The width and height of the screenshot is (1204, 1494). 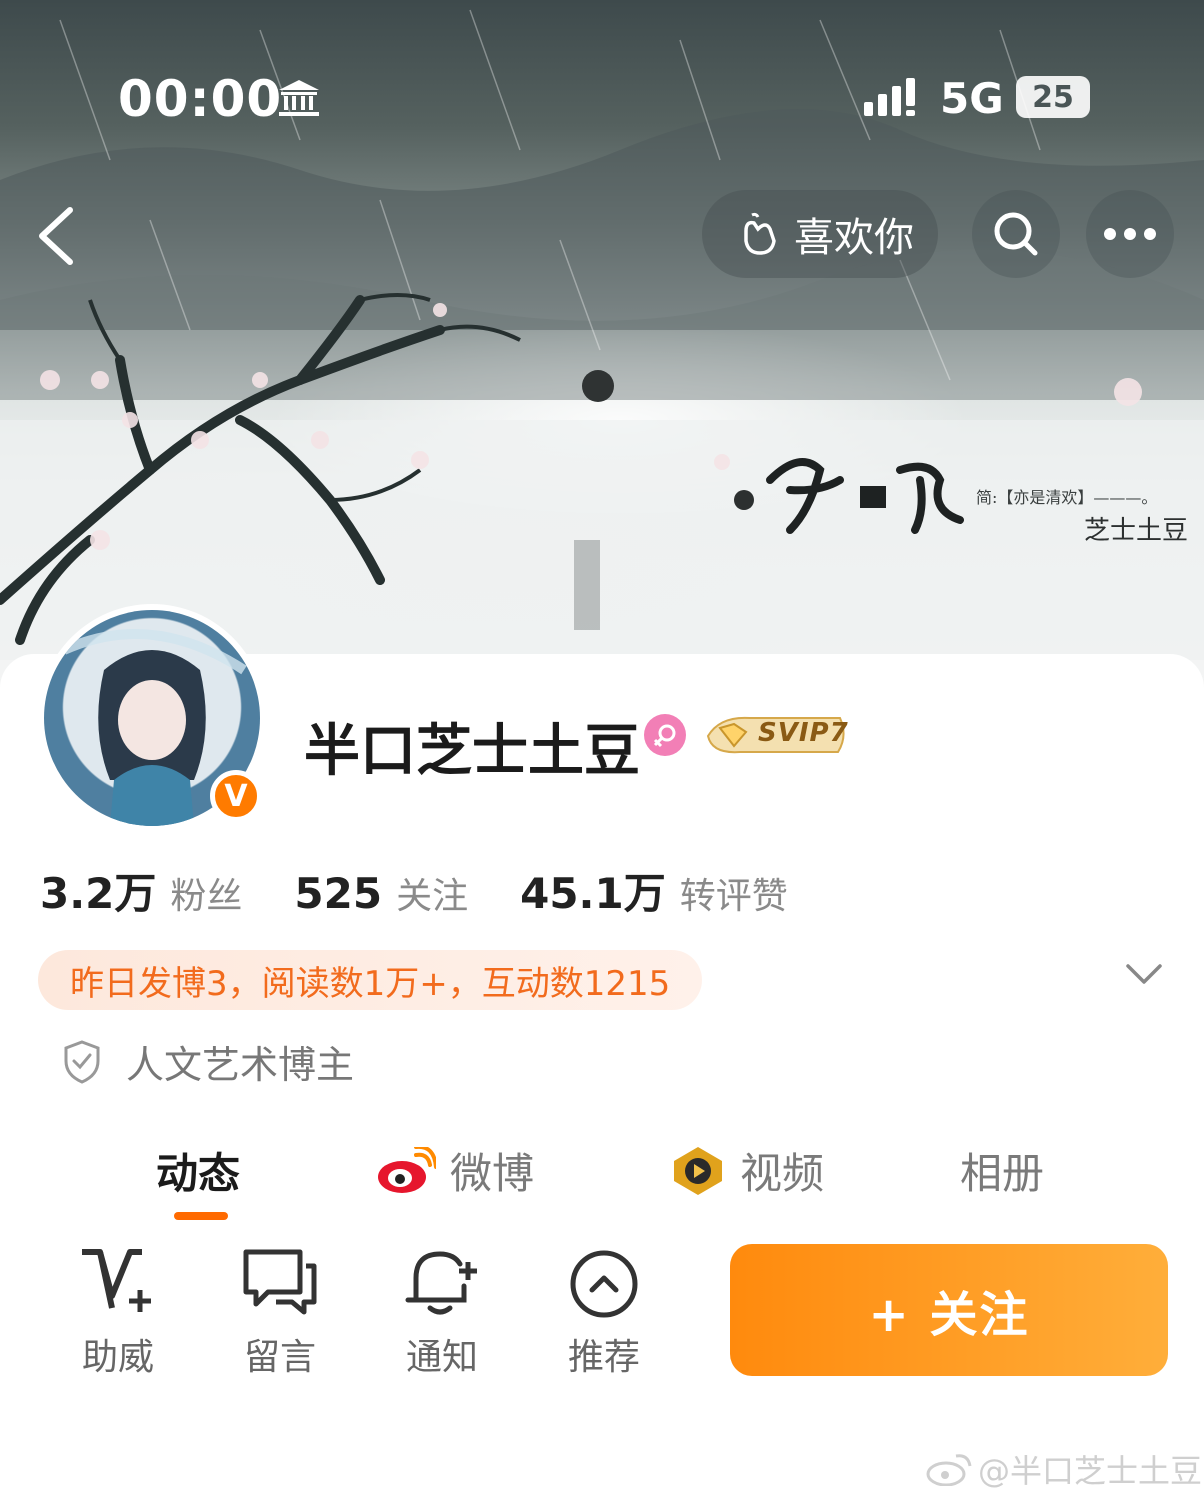 I want to click on message-label: 留言, so click(x=279, y=1357).